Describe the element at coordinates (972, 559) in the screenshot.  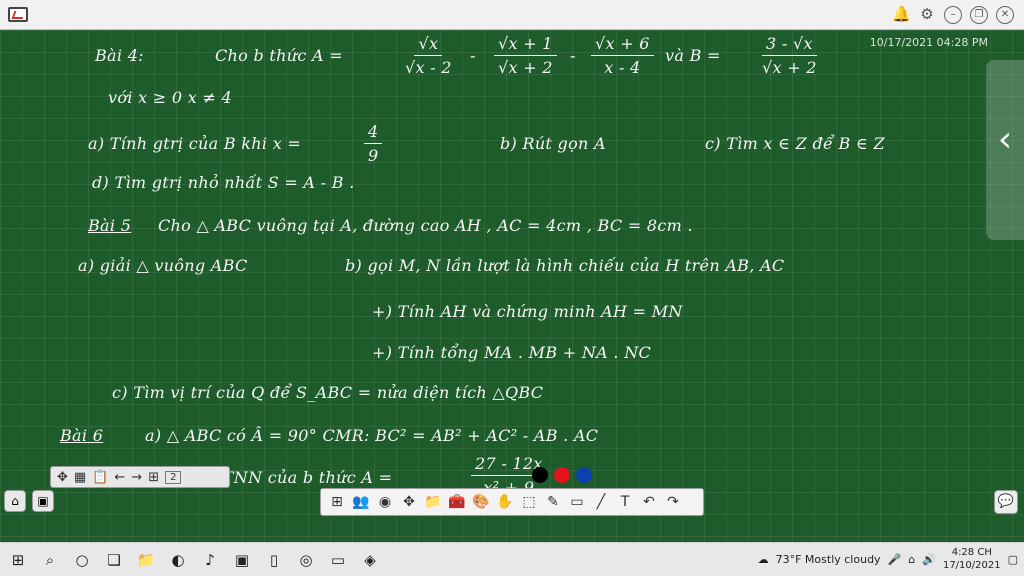
I see `taskbar-clock: 4:28 CH 17/10/2021` at that location.